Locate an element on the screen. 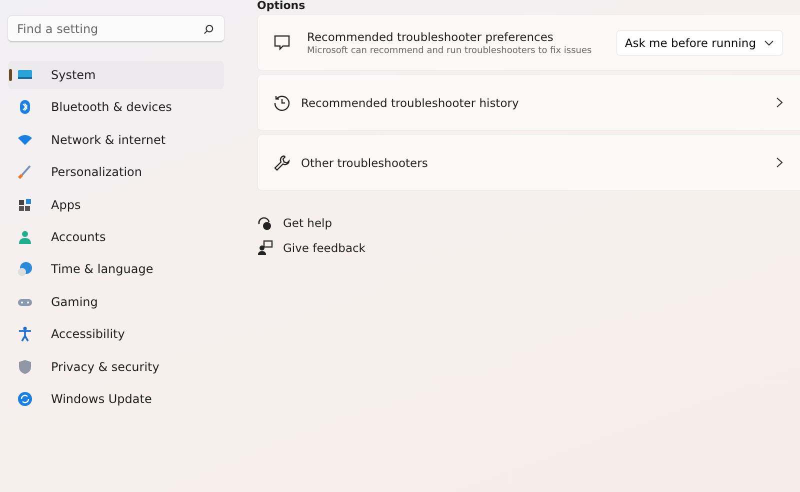  nav-item: Network & internet is located at coordinates (116, 140).